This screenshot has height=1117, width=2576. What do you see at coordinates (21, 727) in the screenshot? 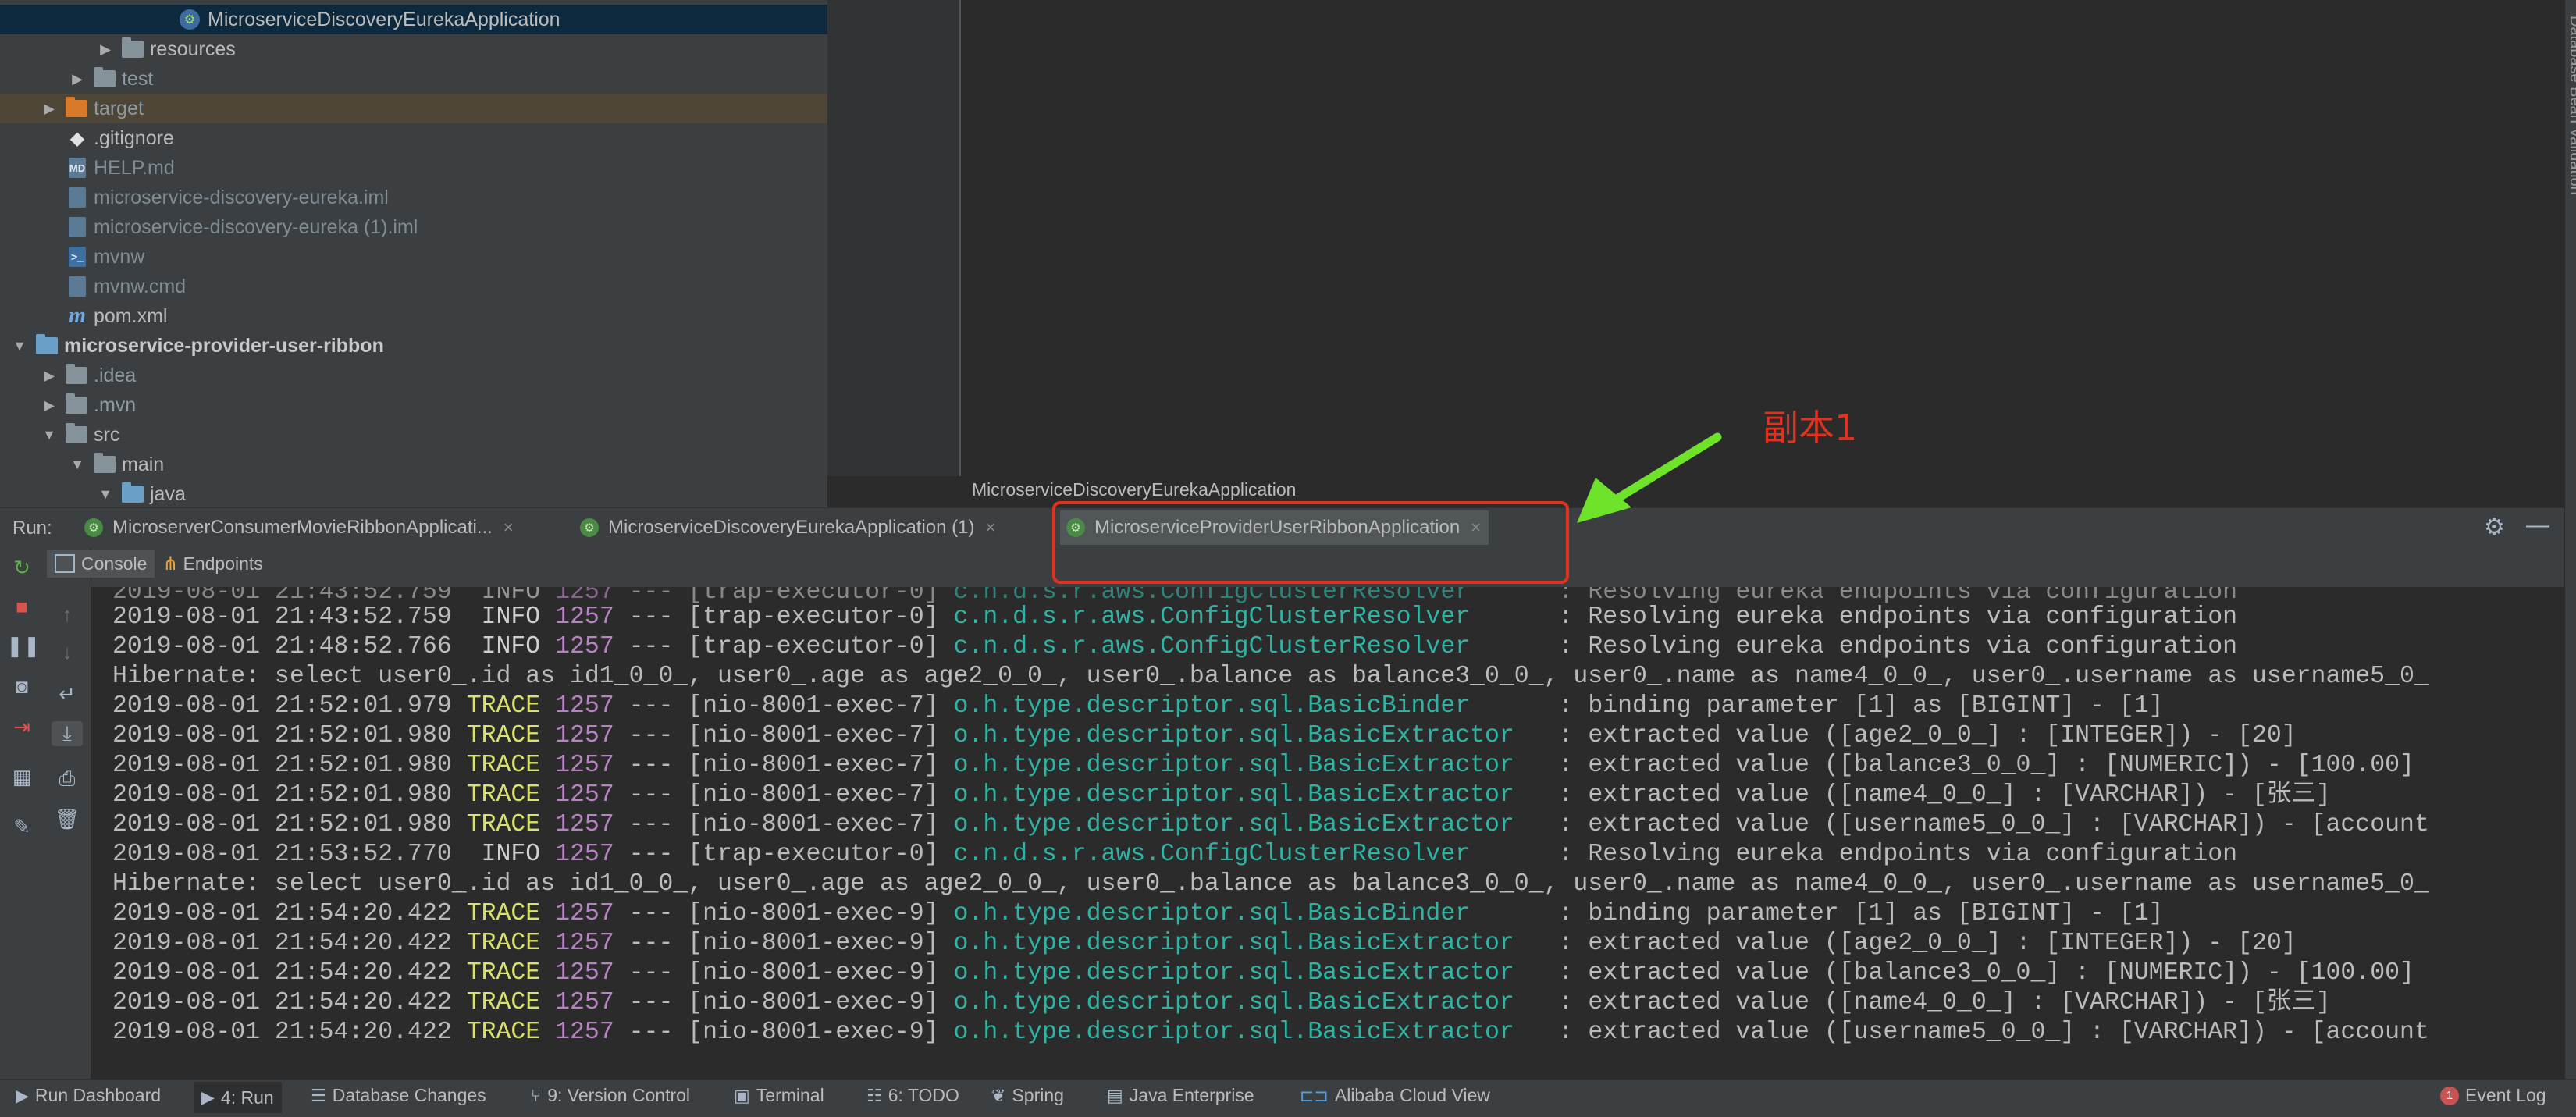
I see `exit-icon: ⇥` at bounding box center [21, 727].